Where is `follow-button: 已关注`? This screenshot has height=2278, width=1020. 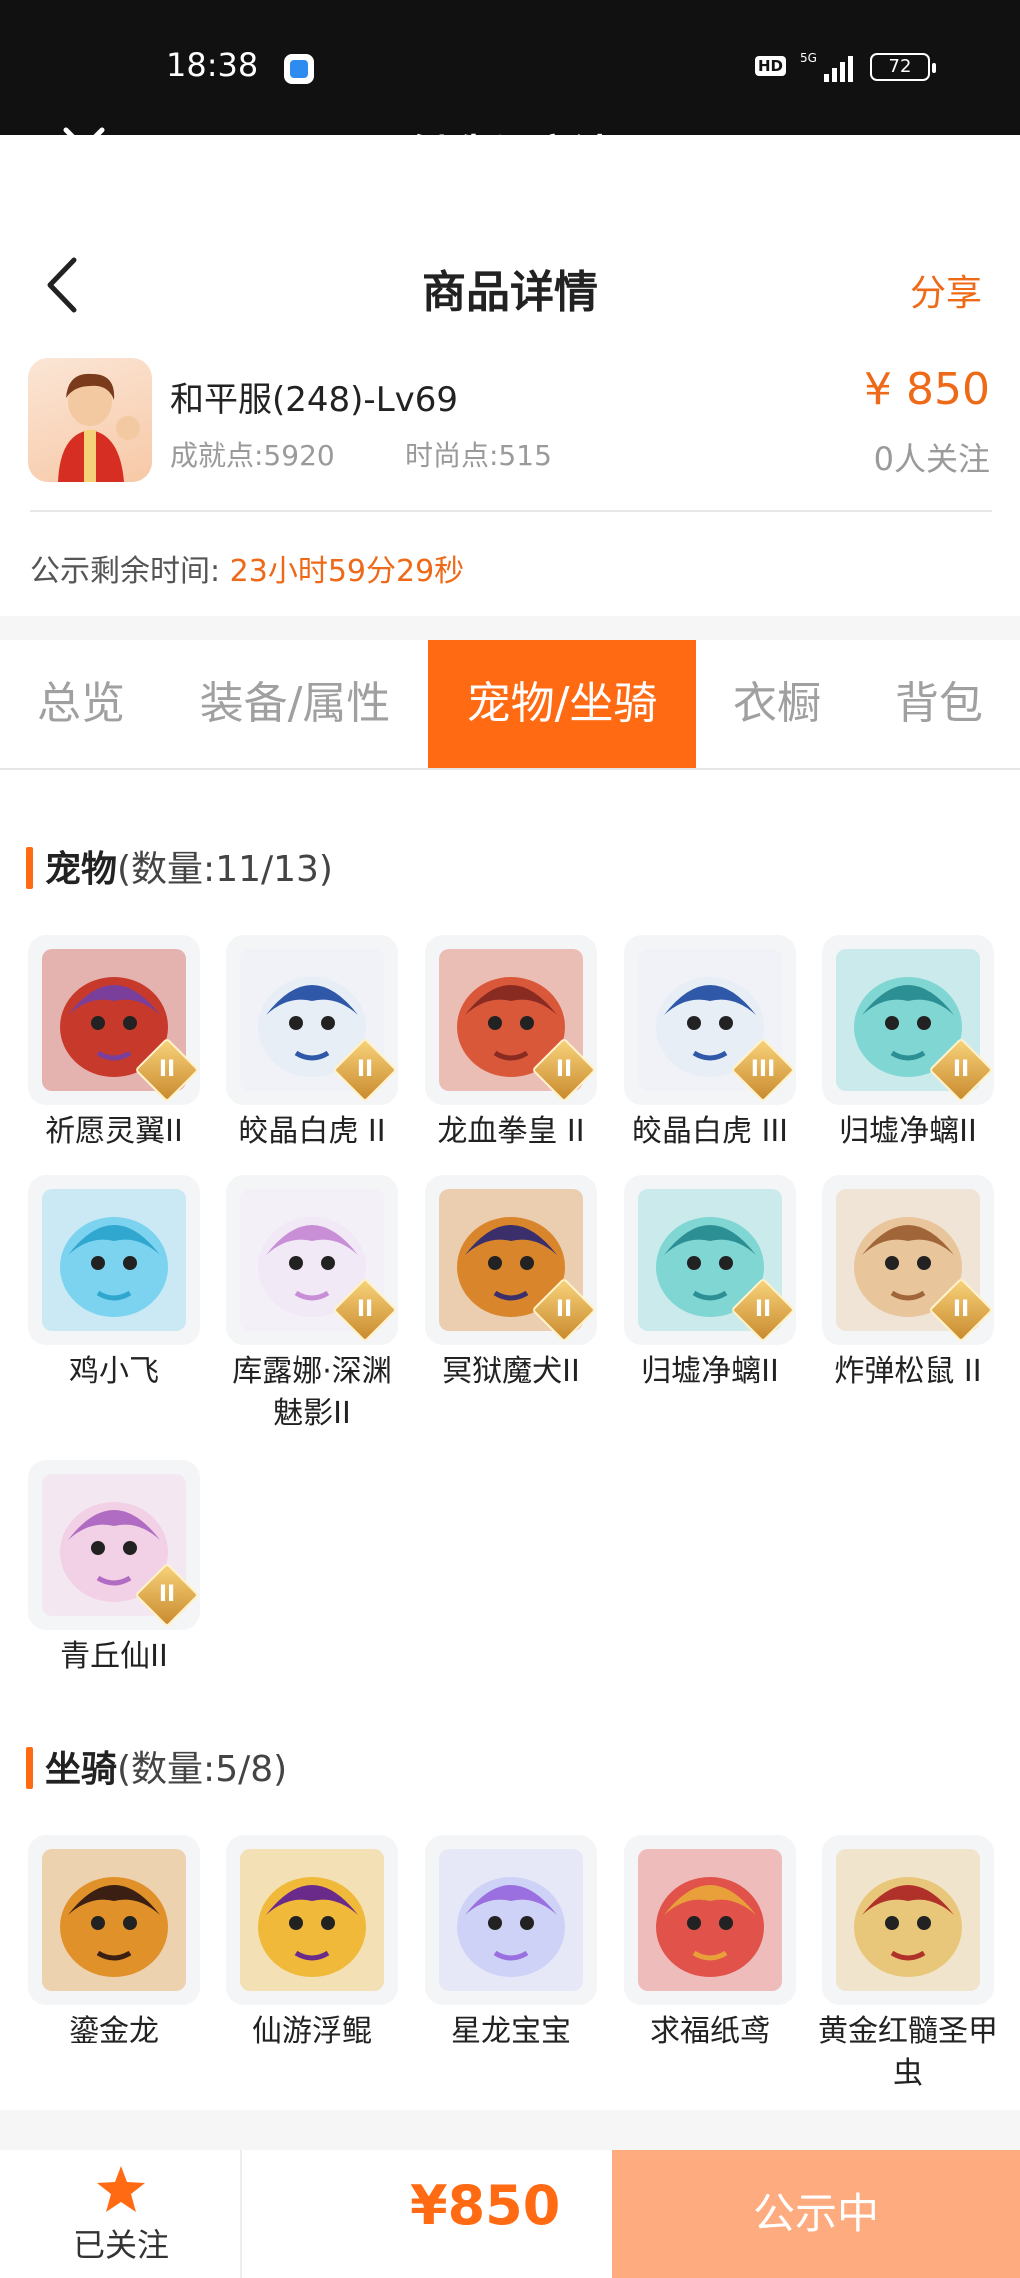 follow-button: 已关注 is located at coordinates (121, 2214).